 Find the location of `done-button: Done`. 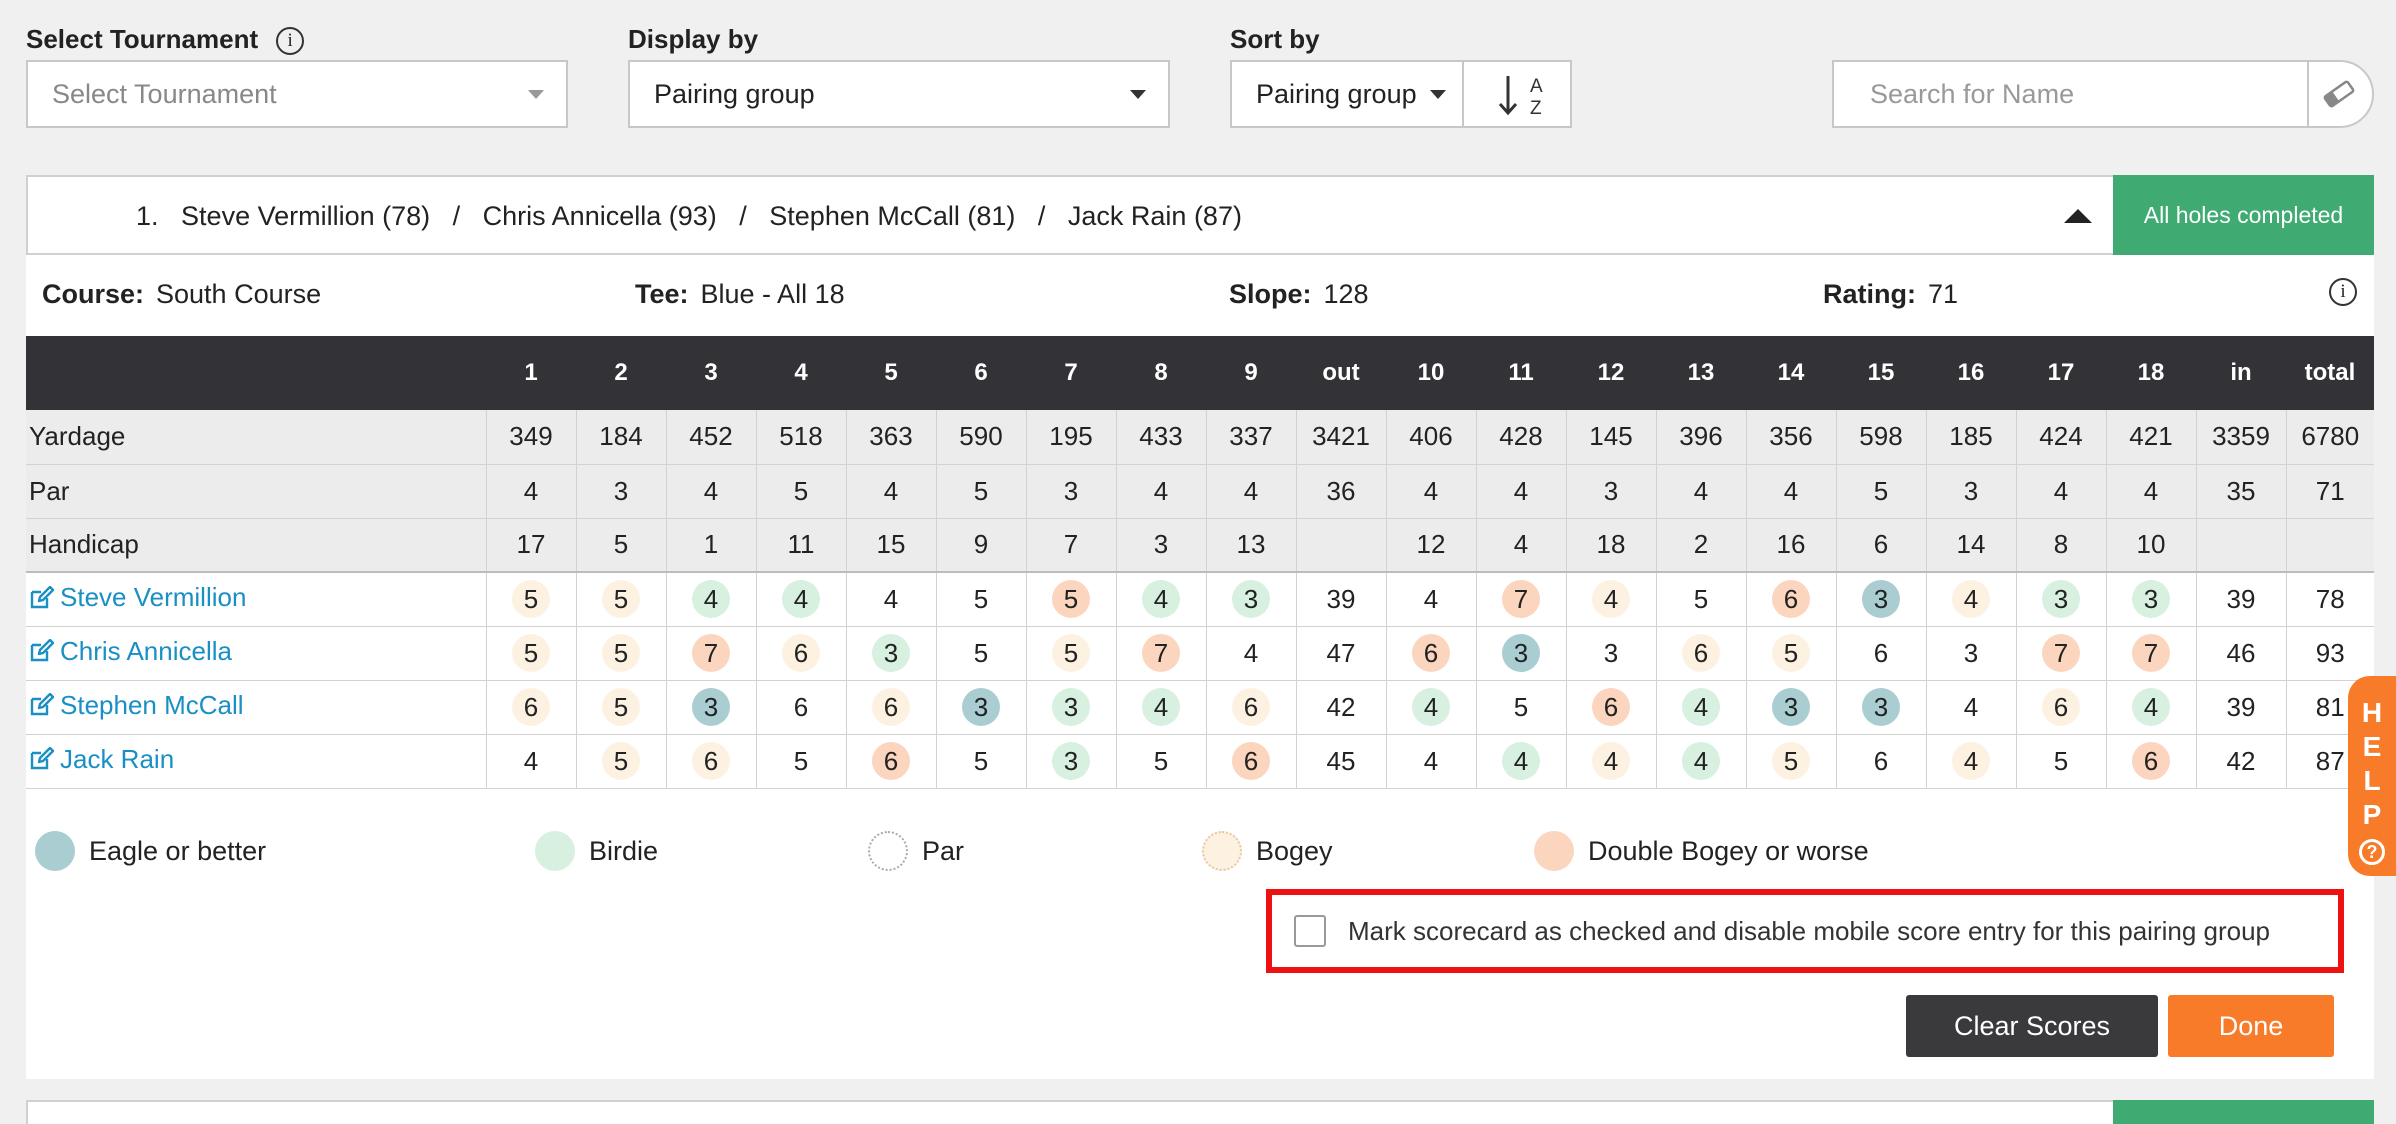

done-button: Done is located at coordinates (2251, 1026).